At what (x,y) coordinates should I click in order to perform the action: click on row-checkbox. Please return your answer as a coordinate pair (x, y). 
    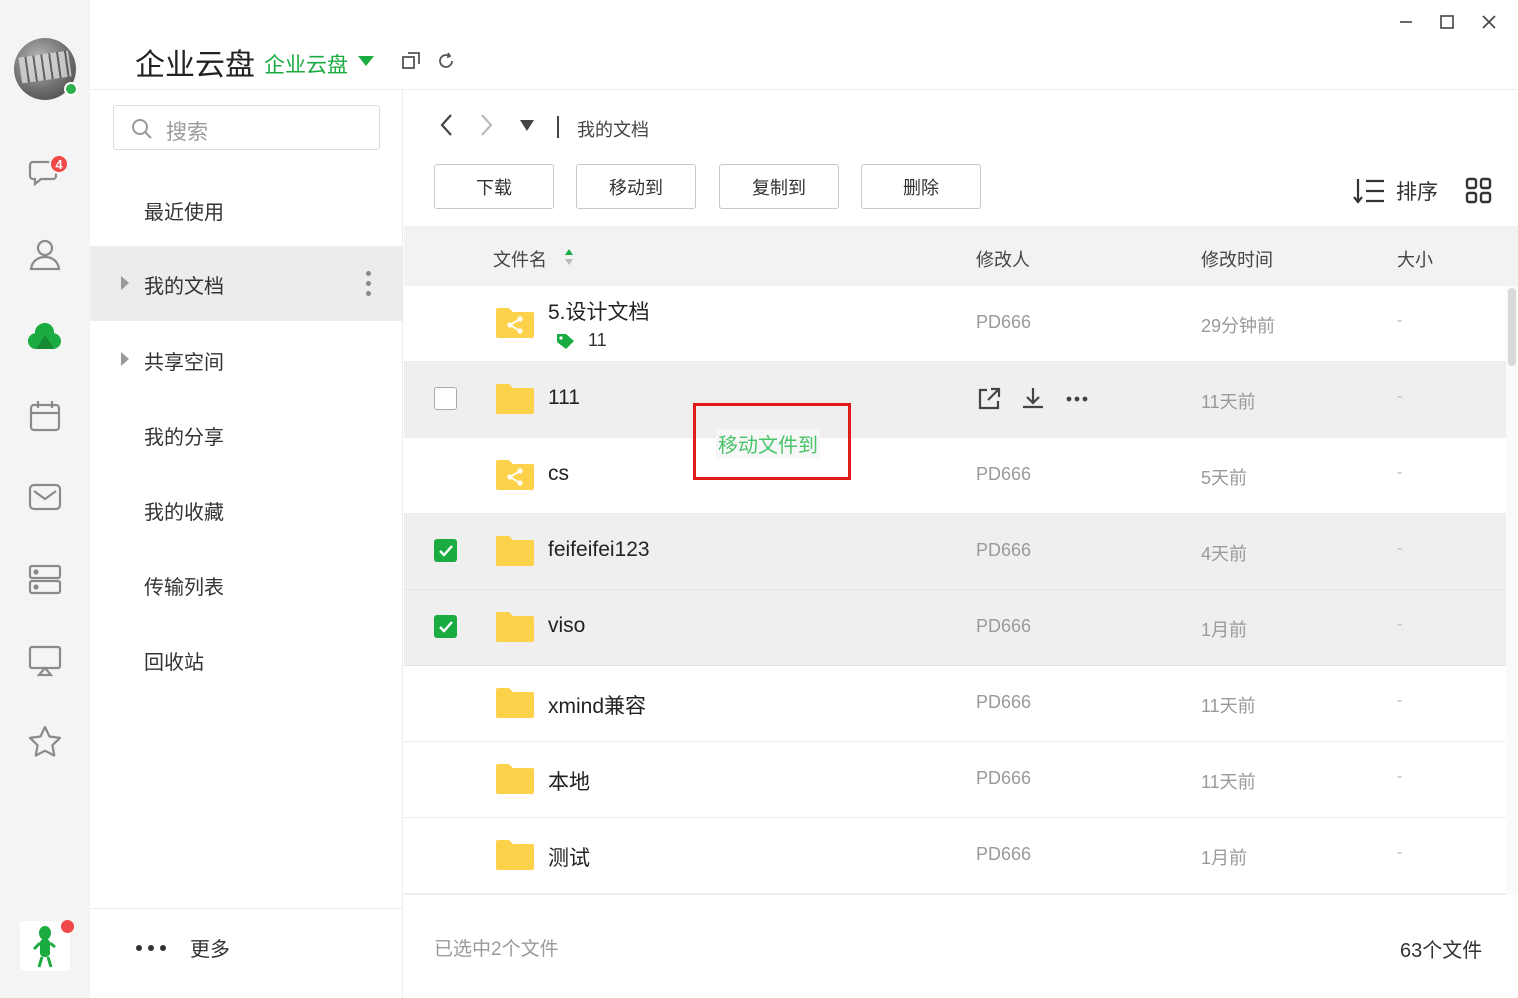
    Looking at the image, I should click on (445, 398).